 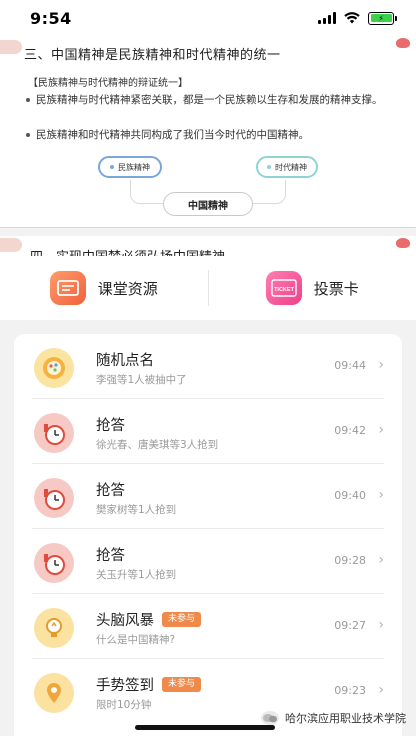 I want to click on activity-name: 头脑风暴, so click(x=125, y=621).